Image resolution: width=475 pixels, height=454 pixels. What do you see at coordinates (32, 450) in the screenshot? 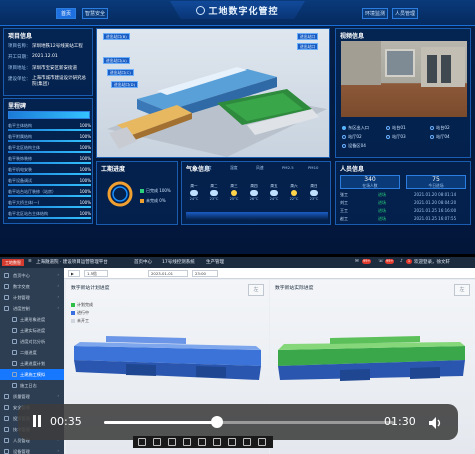
I see `sidebar-item: 设备管理 ›` at bounding box center [32, 450].